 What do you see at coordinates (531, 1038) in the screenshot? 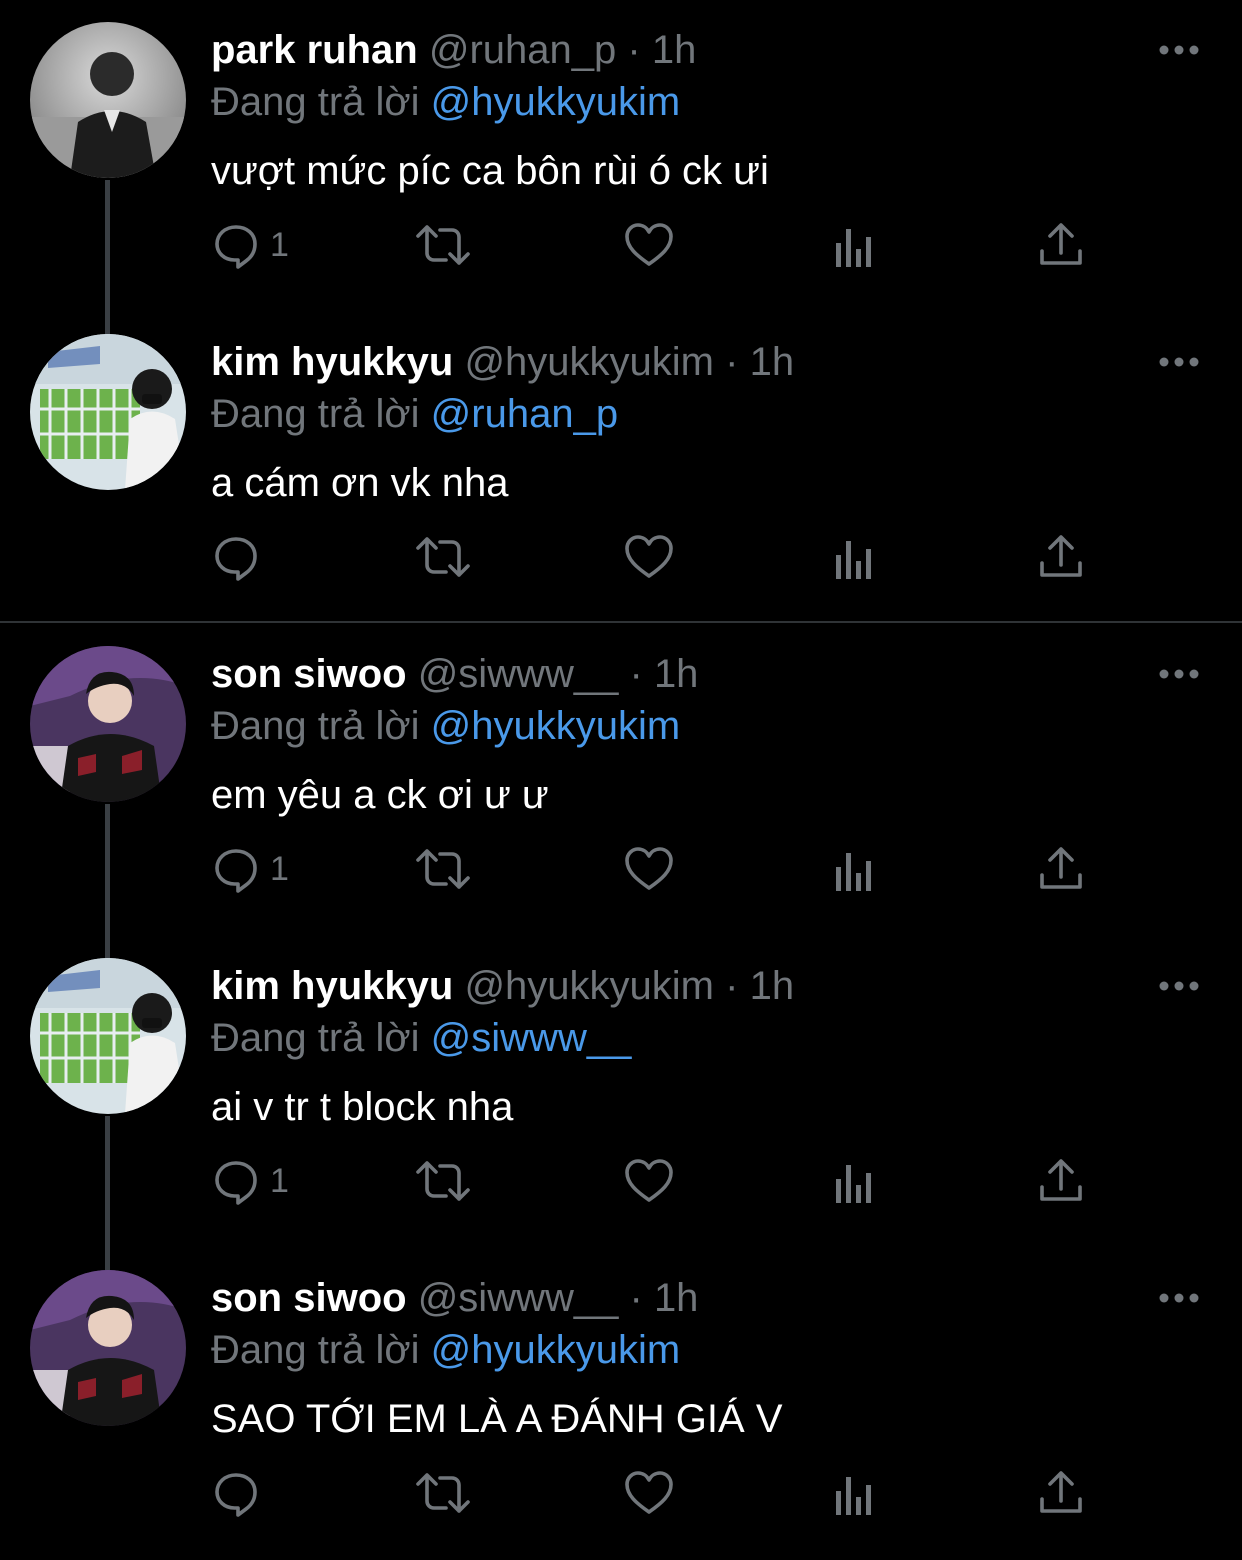
I see `reply-to-mention: @siwww__` at bounding box center [531, 1038].